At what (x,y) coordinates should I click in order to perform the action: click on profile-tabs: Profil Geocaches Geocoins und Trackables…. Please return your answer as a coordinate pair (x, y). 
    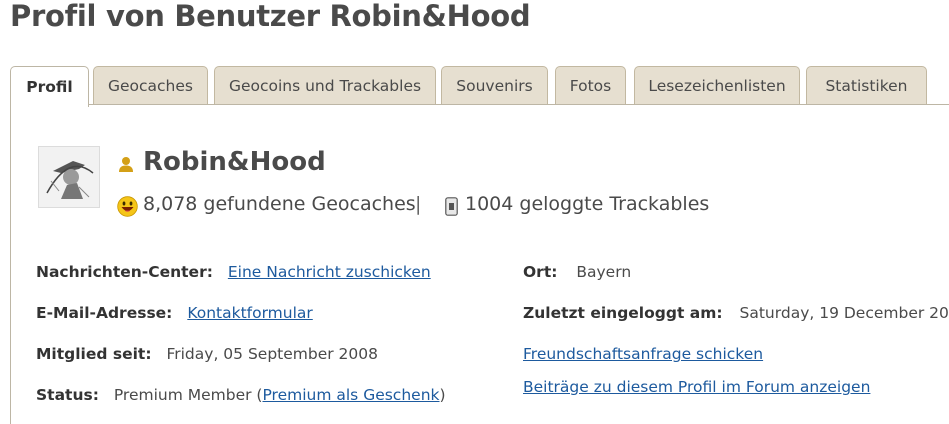
    Looking at the image, I should click on (479, 86).